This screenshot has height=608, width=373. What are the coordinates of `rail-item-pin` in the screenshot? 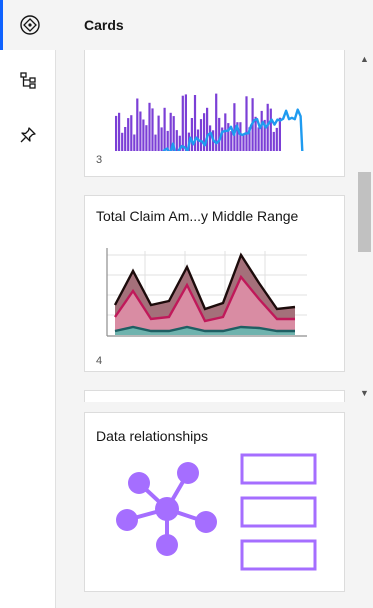 It's located at (28, 135).